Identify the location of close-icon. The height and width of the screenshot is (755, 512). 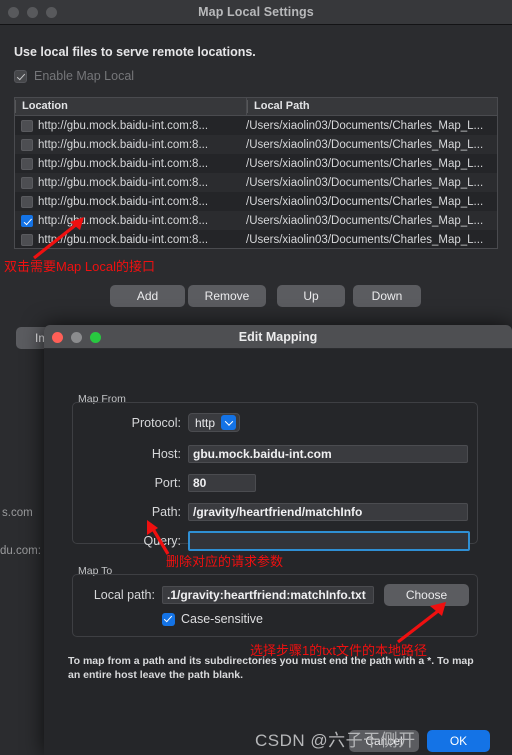
(13, 12).